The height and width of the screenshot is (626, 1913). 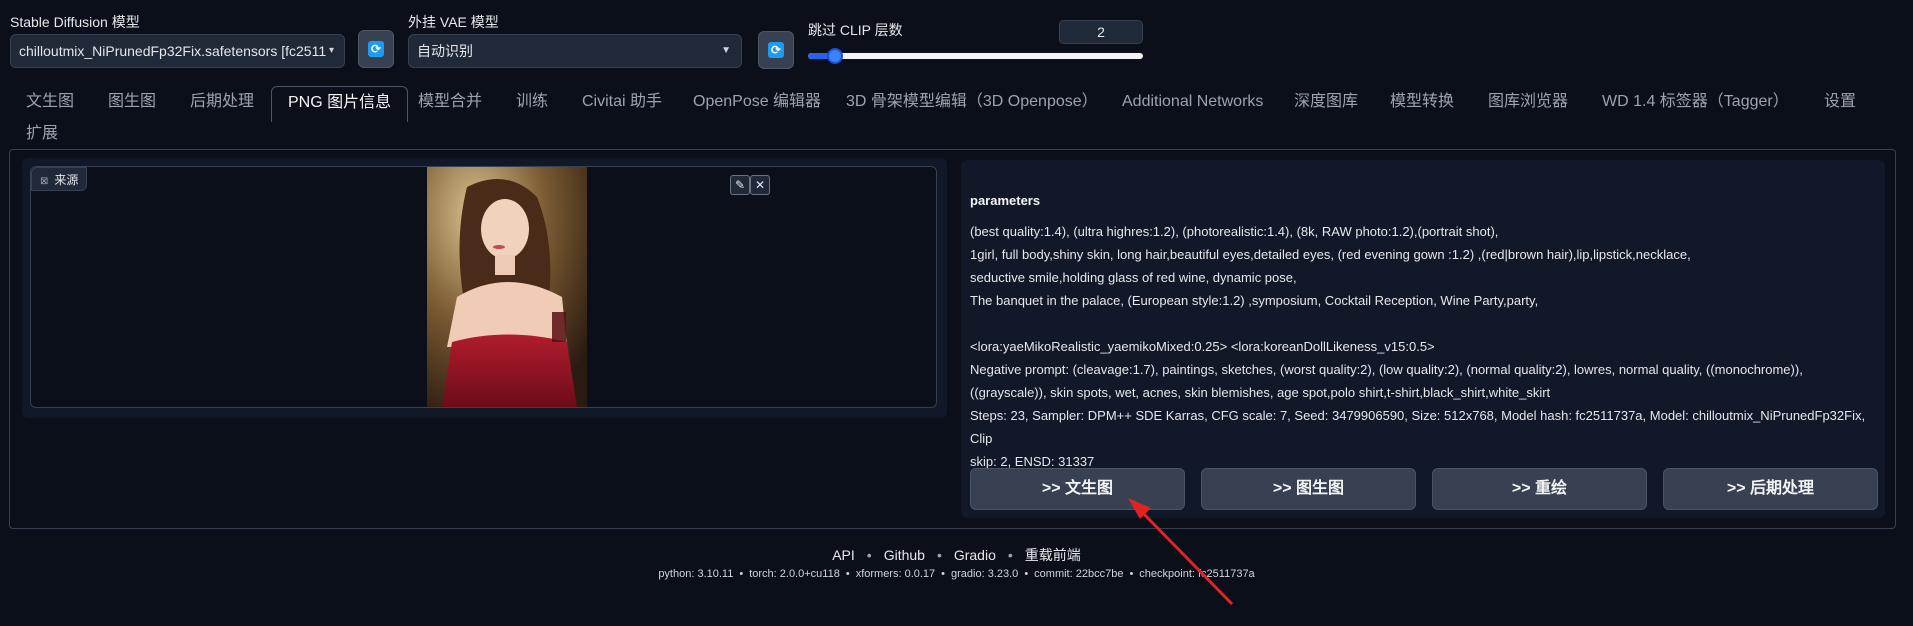 I want to click on footer-link-github: Github, so click(x=904, y=555).